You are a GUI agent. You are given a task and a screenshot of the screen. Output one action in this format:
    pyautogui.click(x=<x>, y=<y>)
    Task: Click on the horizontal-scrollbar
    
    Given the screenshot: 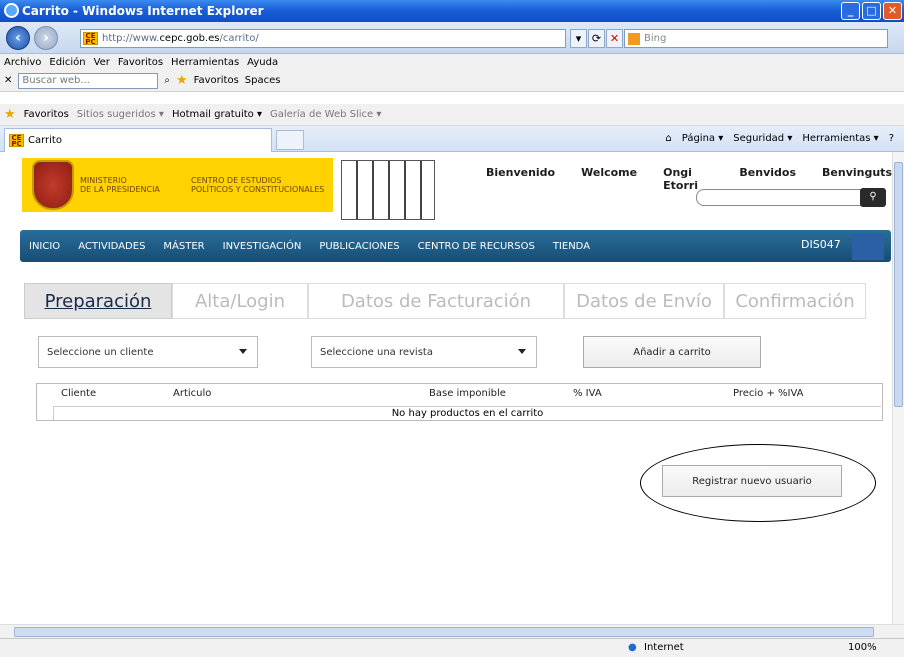 What is the action you would take?
    pyautogui.click(x=452, y=631)
    